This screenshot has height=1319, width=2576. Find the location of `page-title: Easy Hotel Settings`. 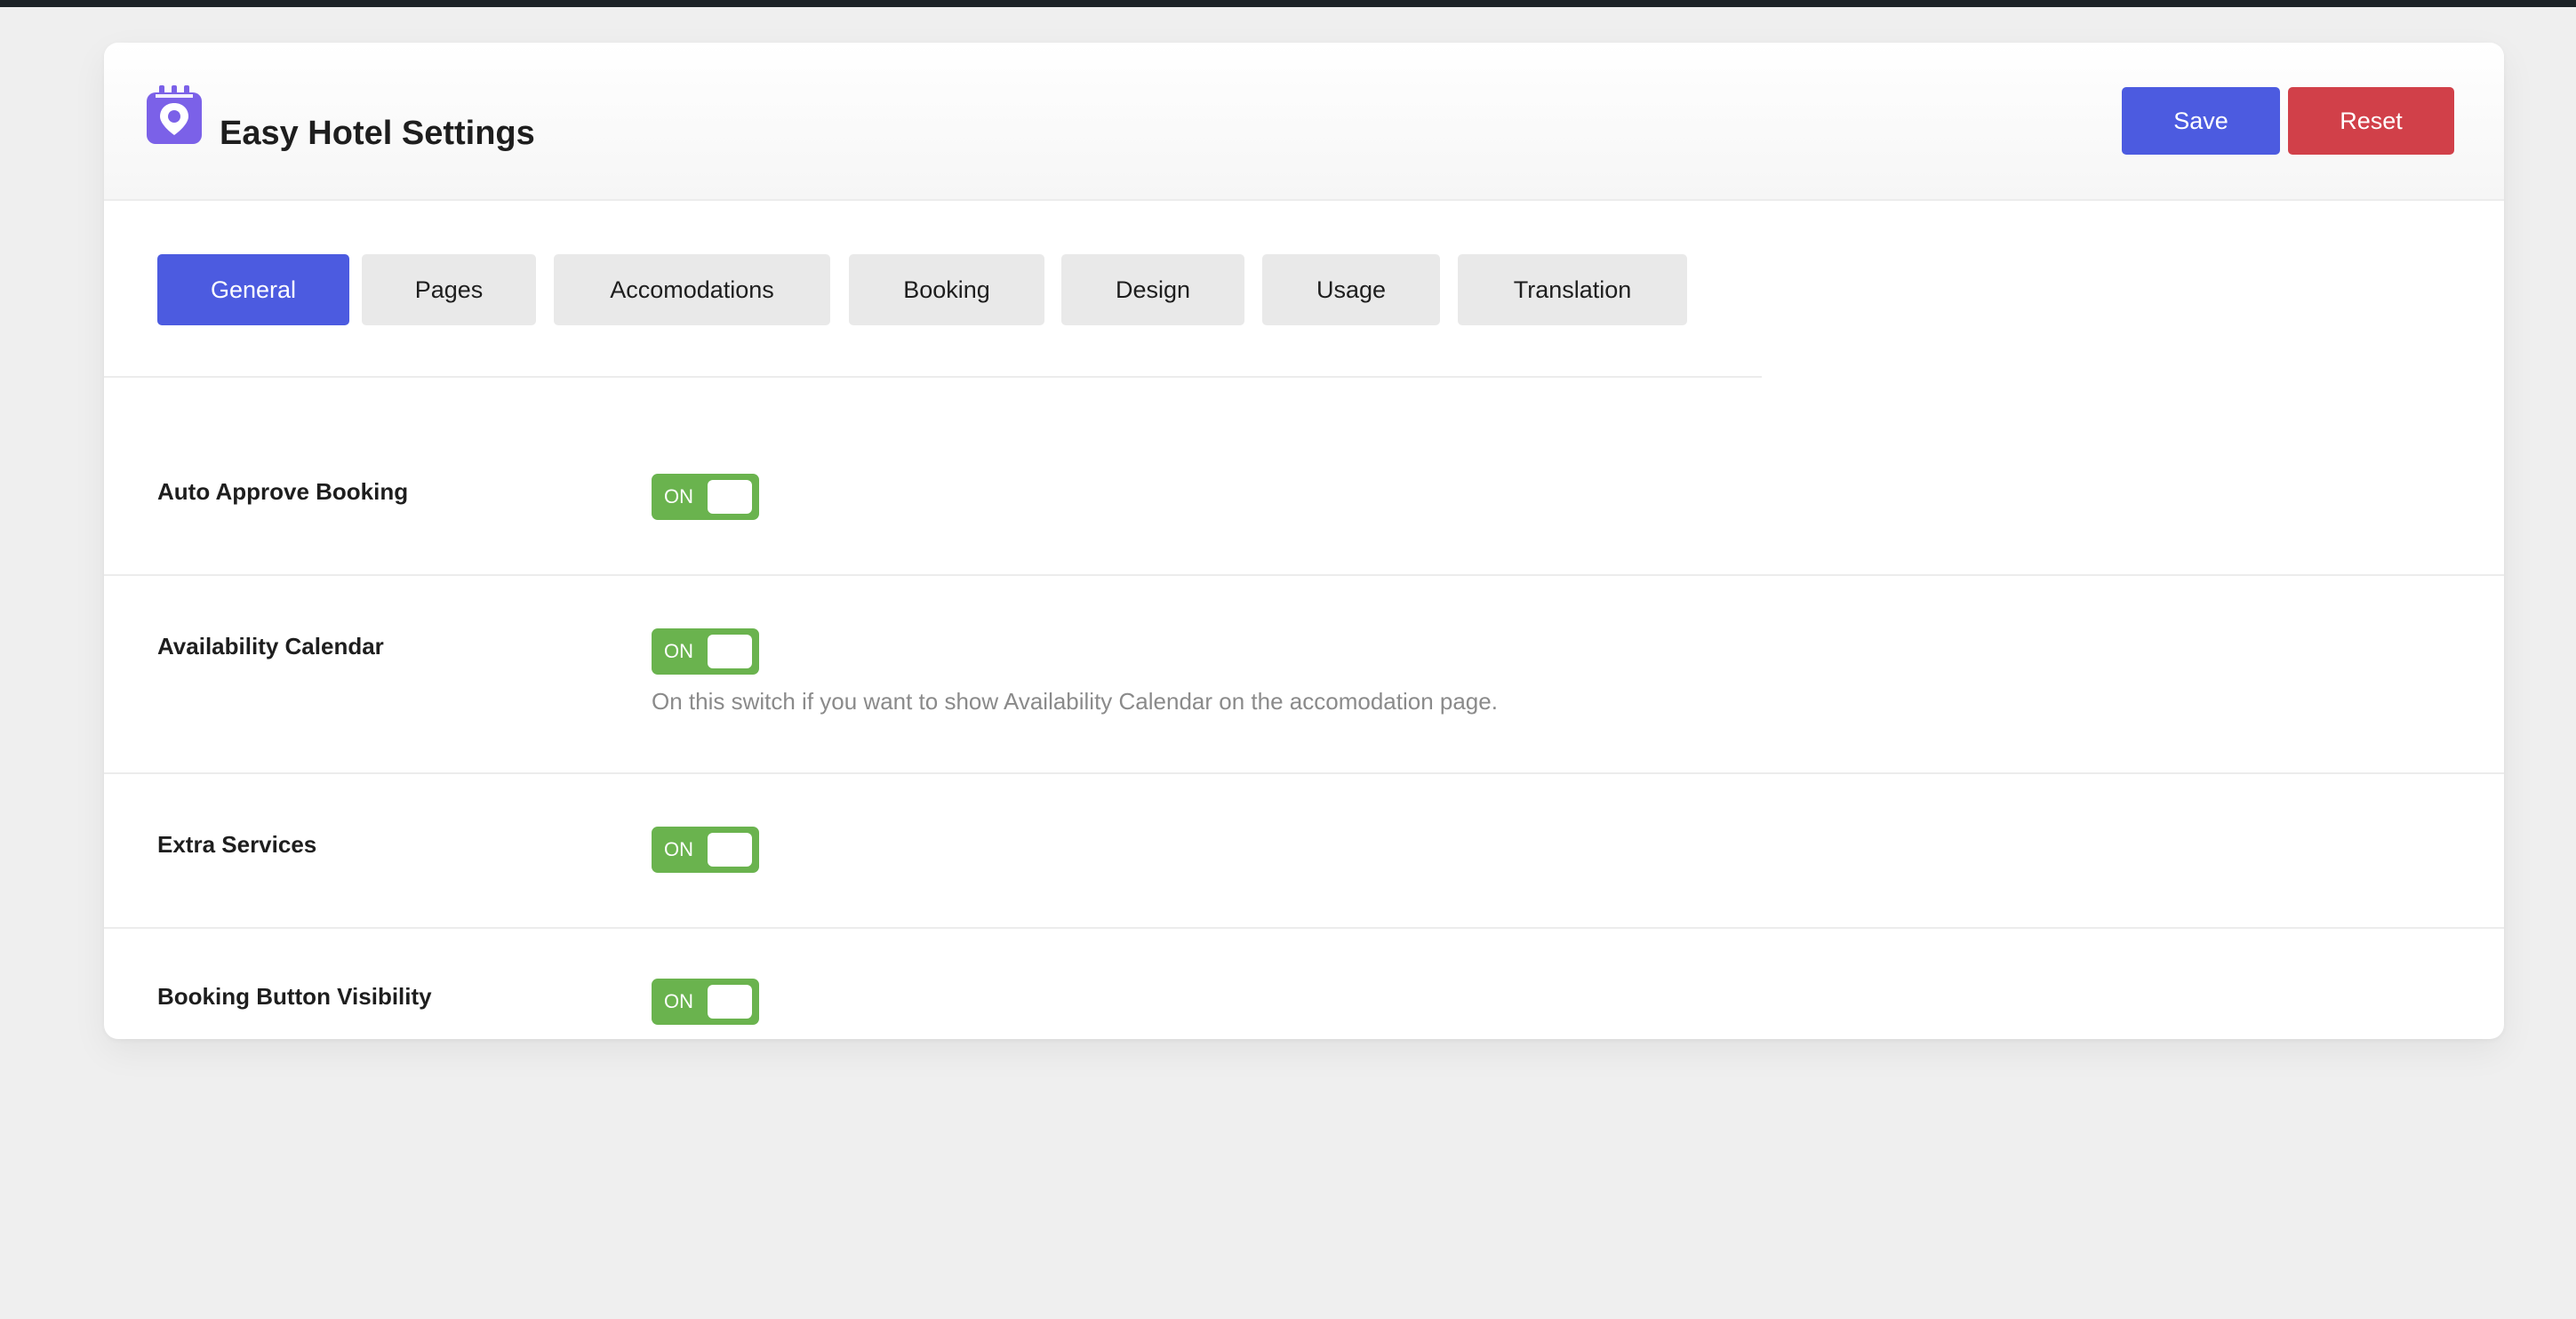

page-title: Easy Hotel Settings is located at coordinates (377, 133).